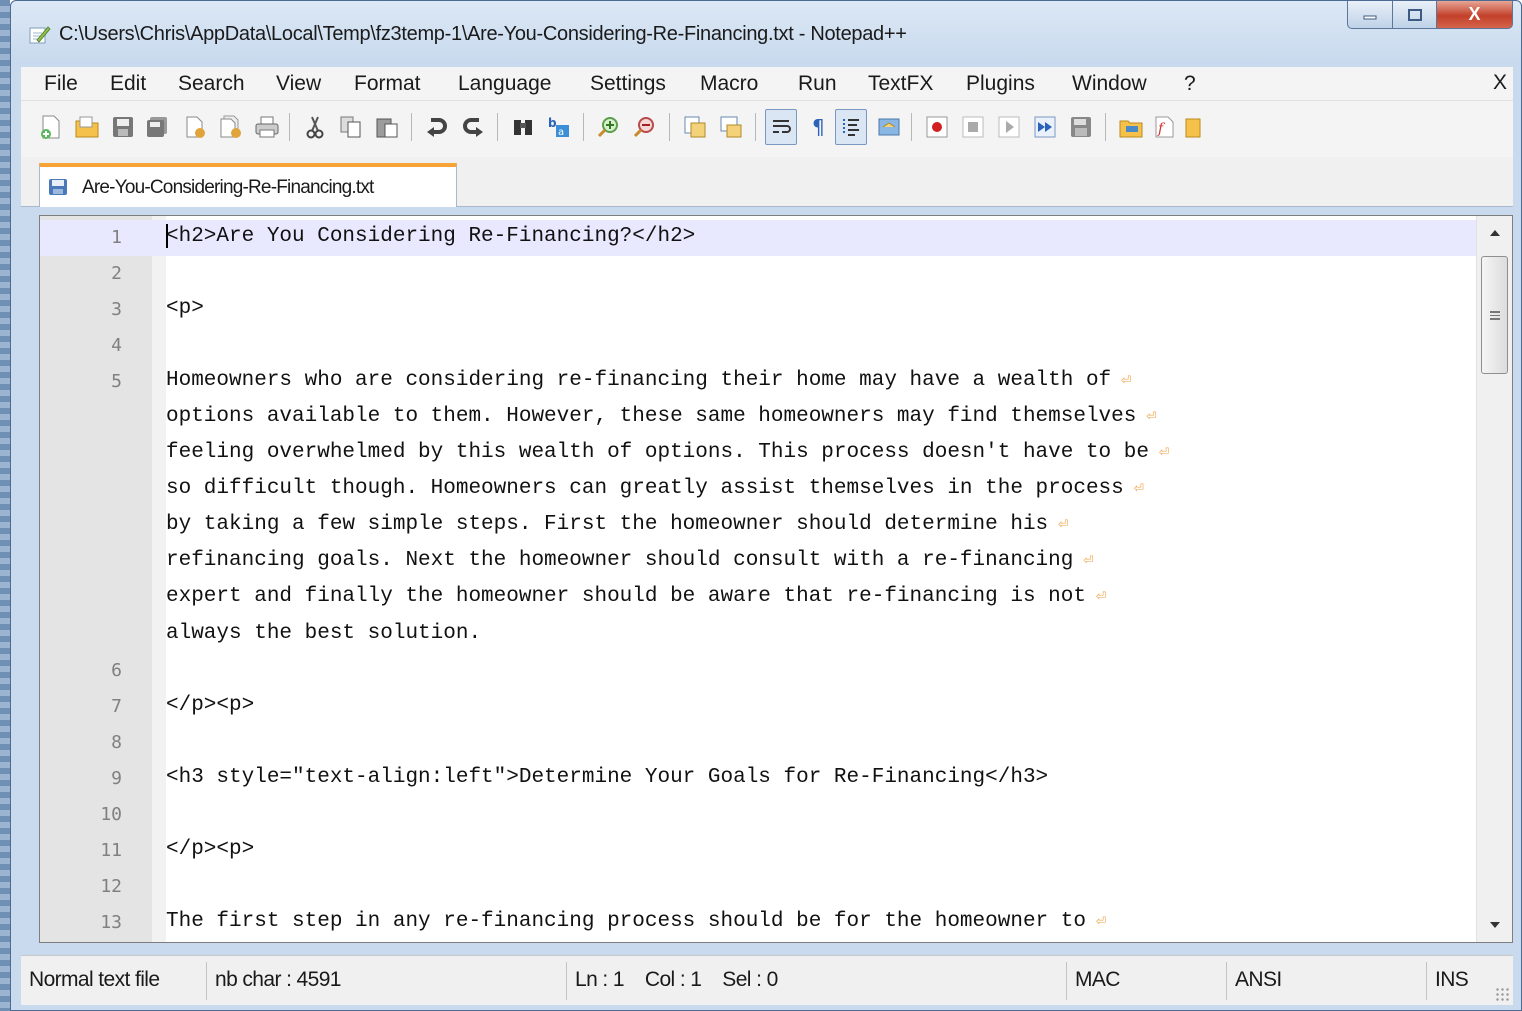 This screenshot has width=1522, height=1011. I want to click on menu-format: Format, so click(387, 84).